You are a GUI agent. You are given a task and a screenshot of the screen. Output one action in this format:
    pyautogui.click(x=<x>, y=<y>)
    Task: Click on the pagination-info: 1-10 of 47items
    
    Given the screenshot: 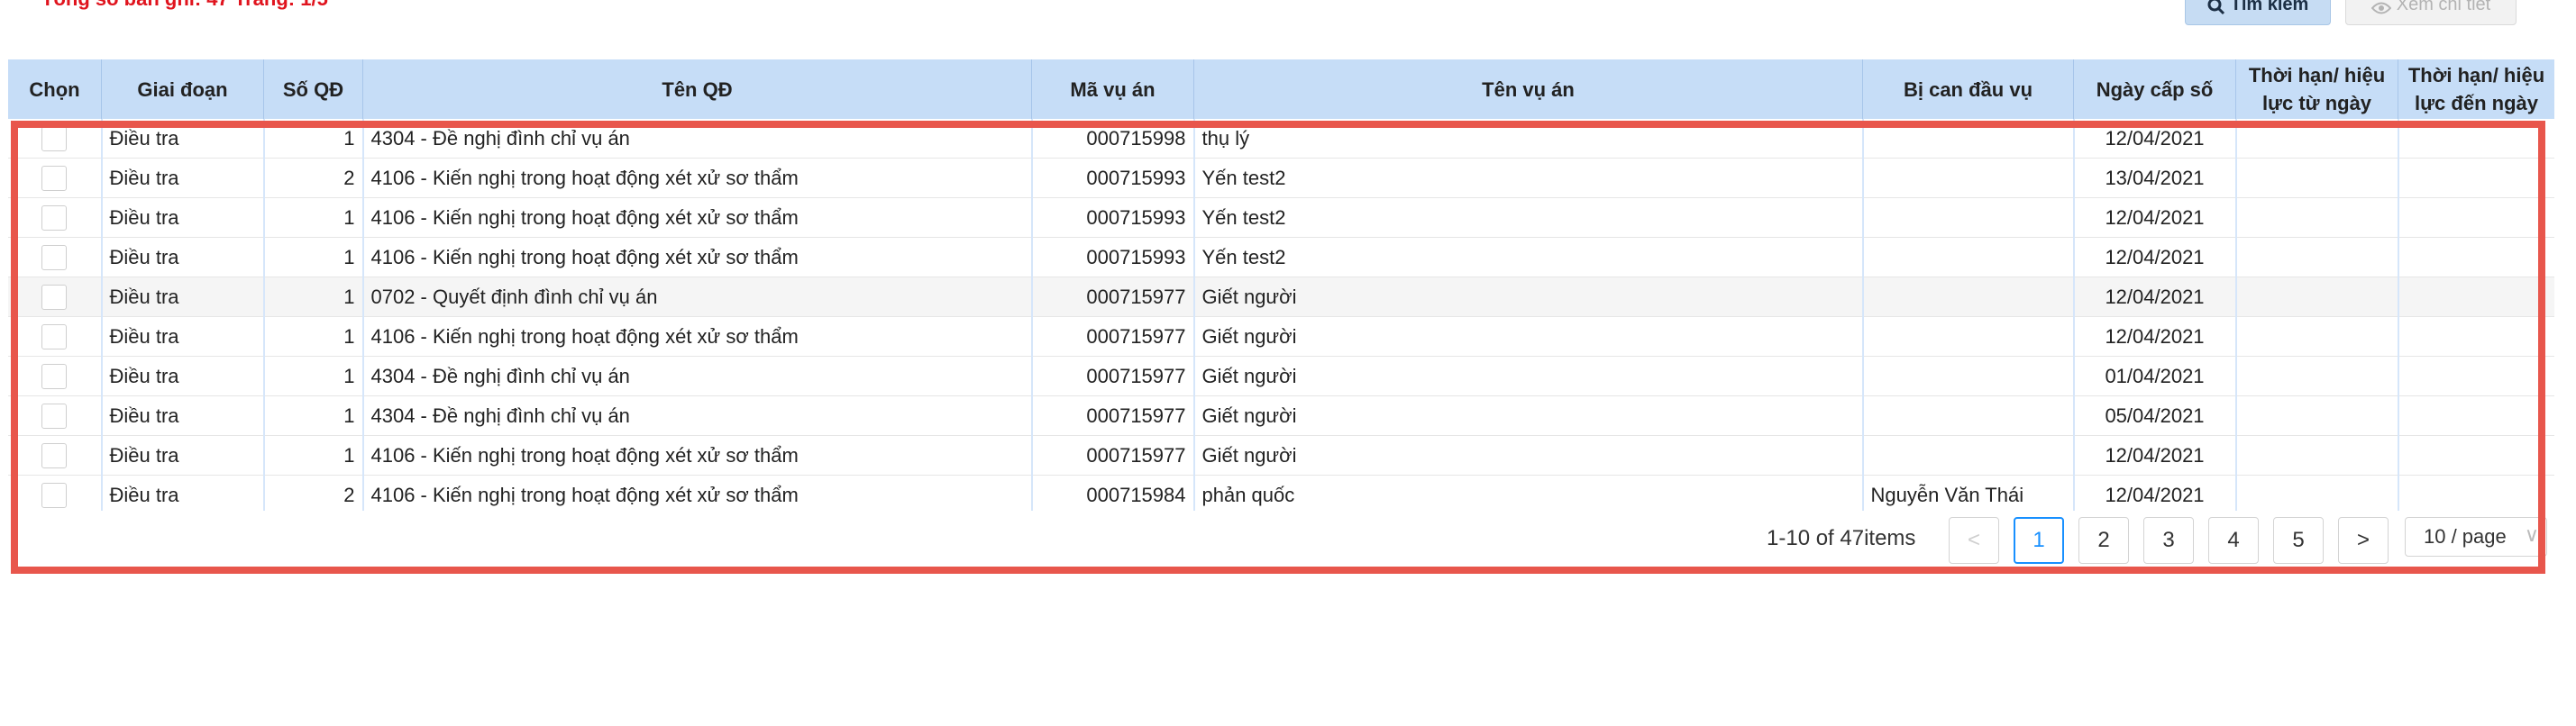 What is the action you would take?
    pyautogui.click(x=1841, y=538)
    